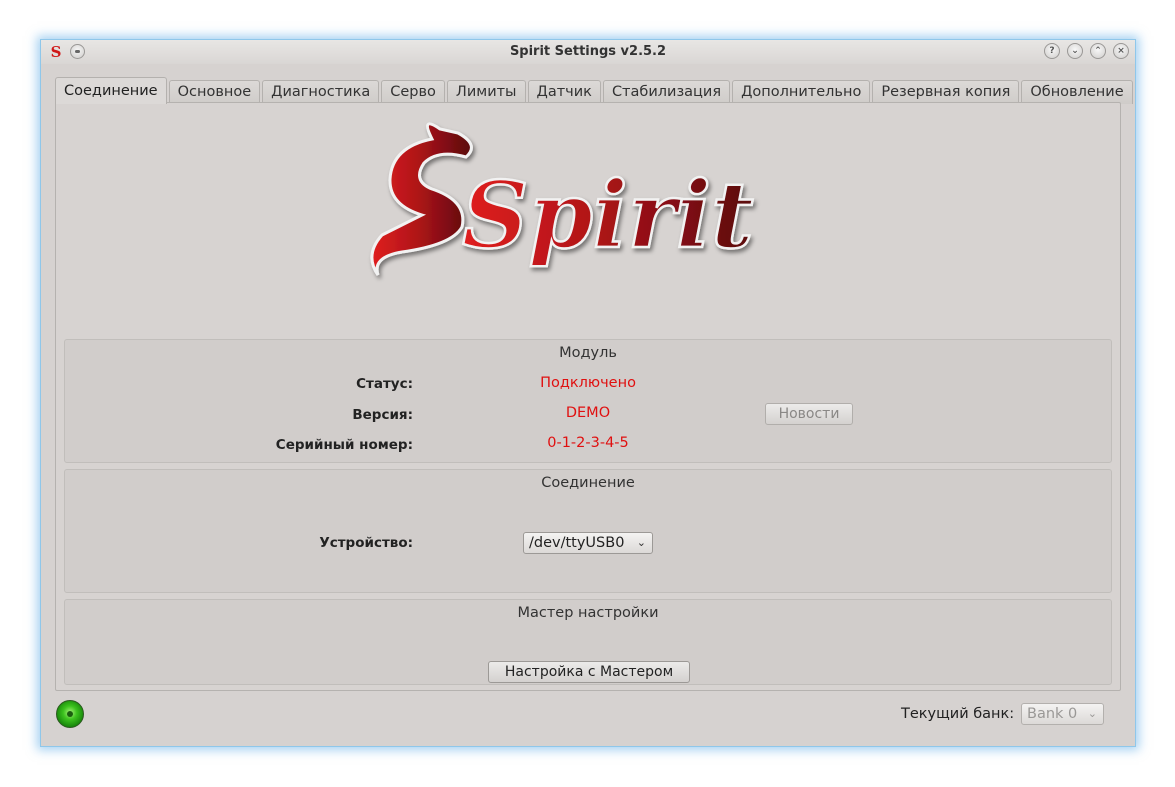  I want to click on version-label: Версия:, so click(382, 415).